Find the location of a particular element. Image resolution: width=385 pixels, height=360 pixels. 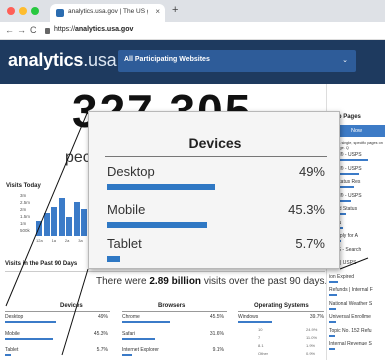

tab-title: analytics.usa.gov | The US gov is located at coordinates (108, 11).